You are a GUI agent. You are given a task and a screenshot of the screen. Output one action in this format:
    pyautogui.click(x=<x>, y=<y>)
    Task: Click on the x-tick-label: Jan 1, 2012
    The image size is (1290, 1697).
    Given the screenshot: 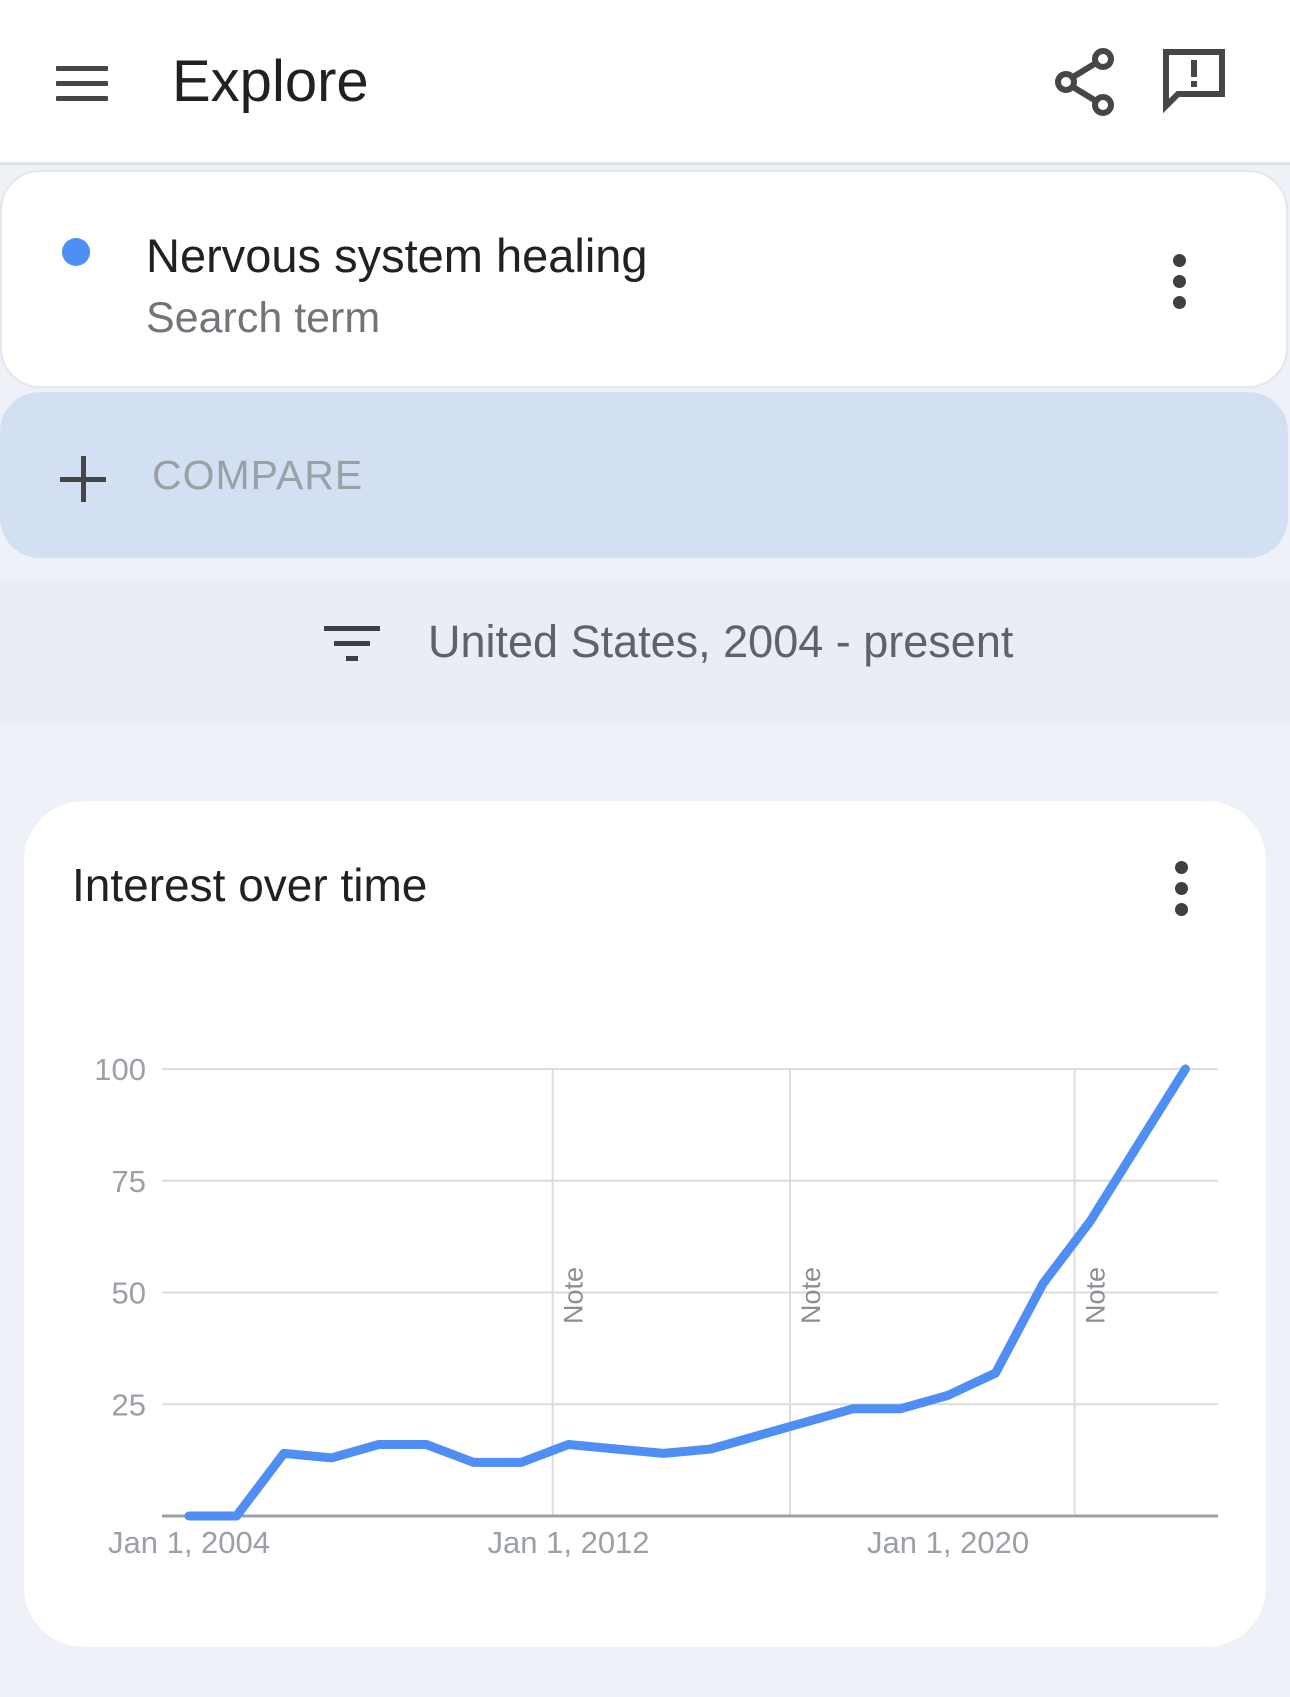 What is the action you would take?
    pyautogui.click(x=569, y=1542)
    